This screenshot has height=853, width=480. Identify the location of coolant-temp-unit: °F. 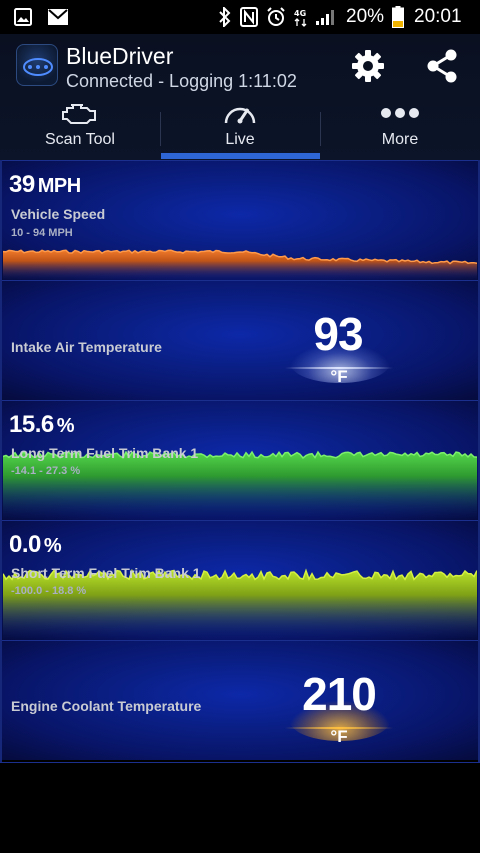
(339, 736).